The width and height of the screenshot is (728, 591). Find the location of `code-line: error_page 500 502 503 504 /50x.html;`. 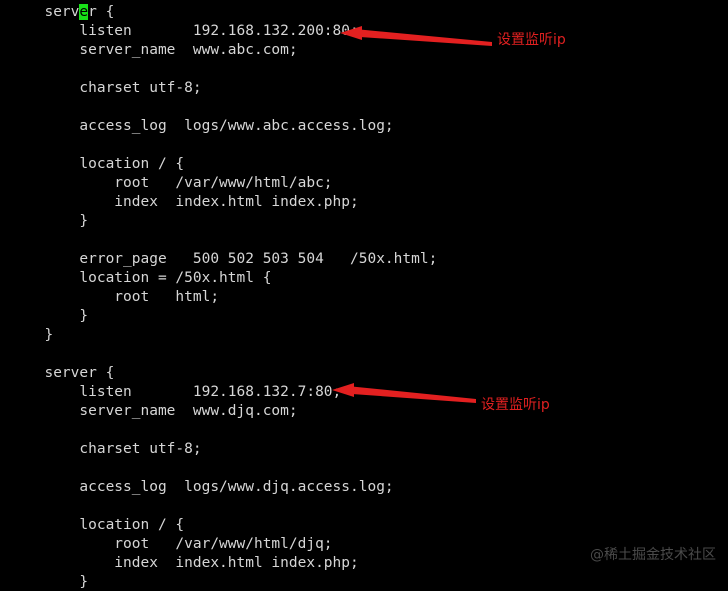

code-line: error_page 500 502 503 504 /50x.html; is located at coordinates (232, 259).